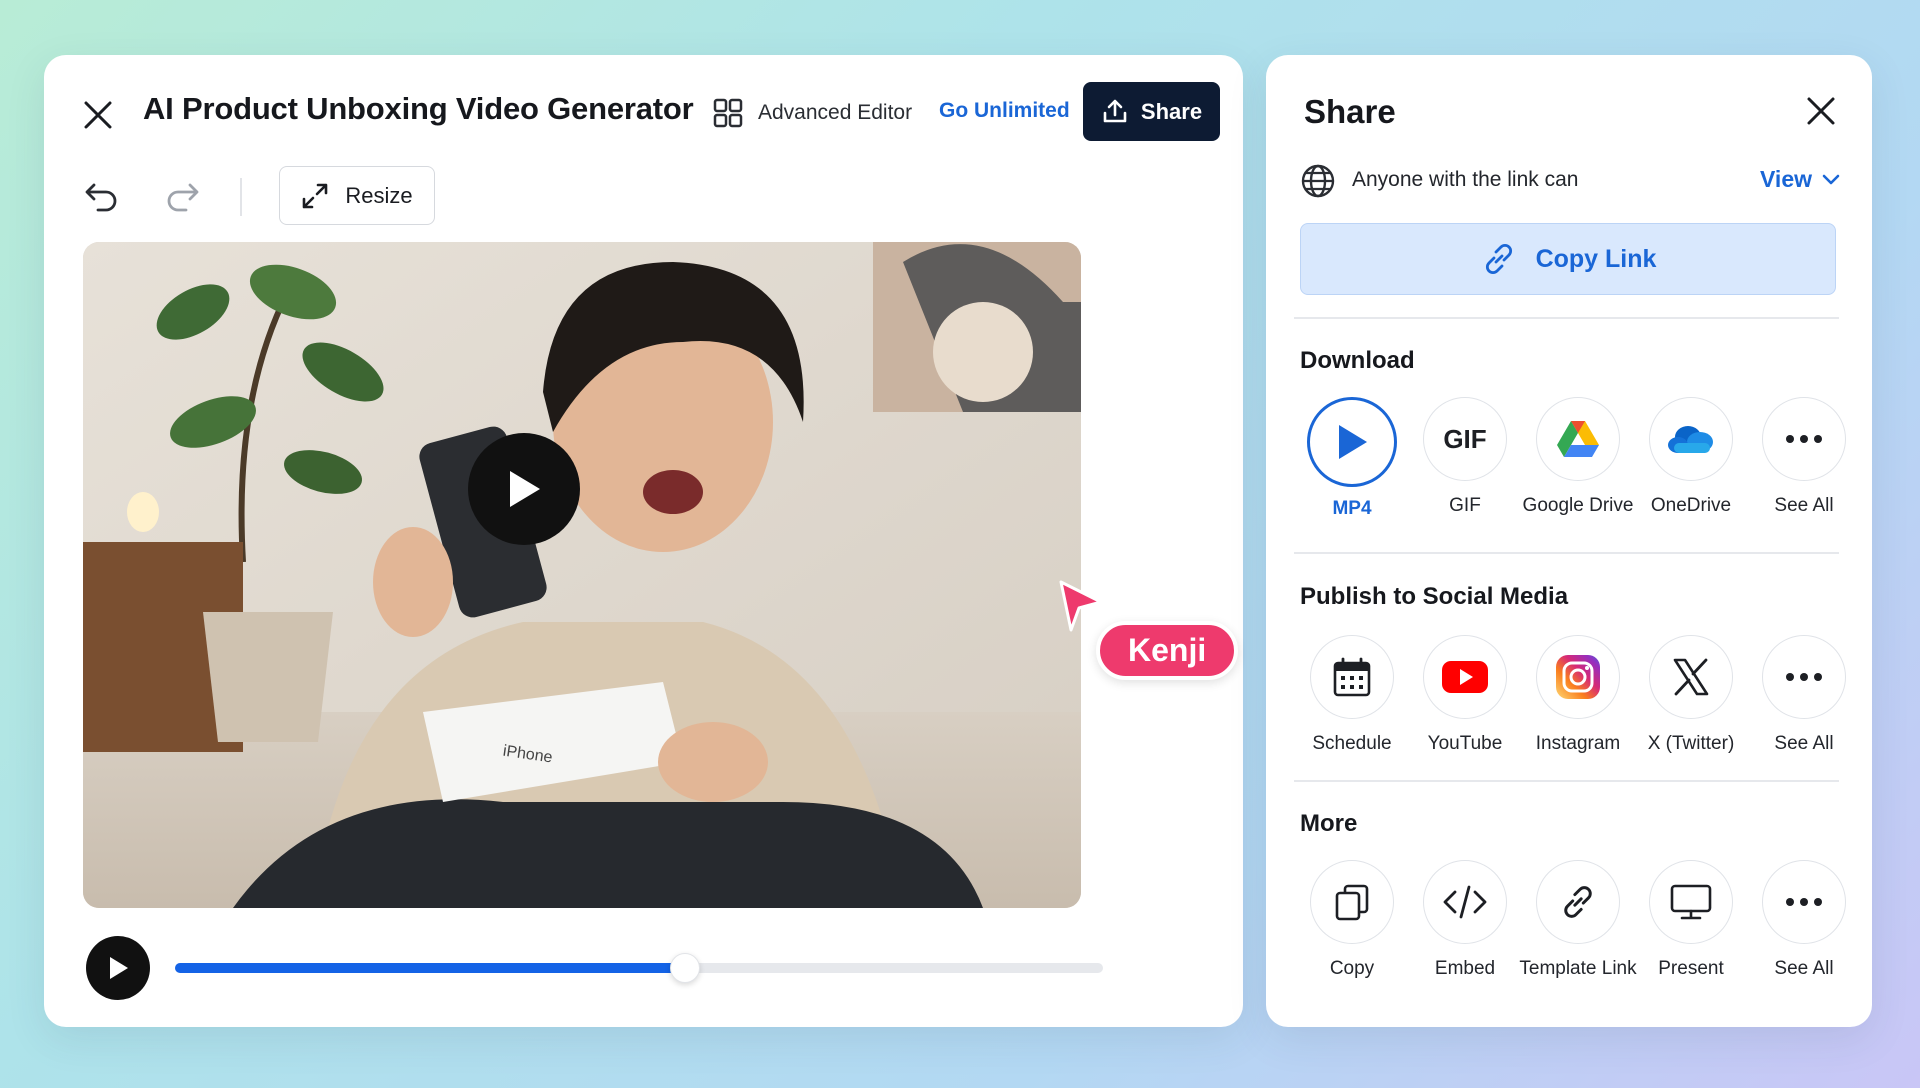  I want to click on copy-link-button: Copy Link, so click(1568, 259).